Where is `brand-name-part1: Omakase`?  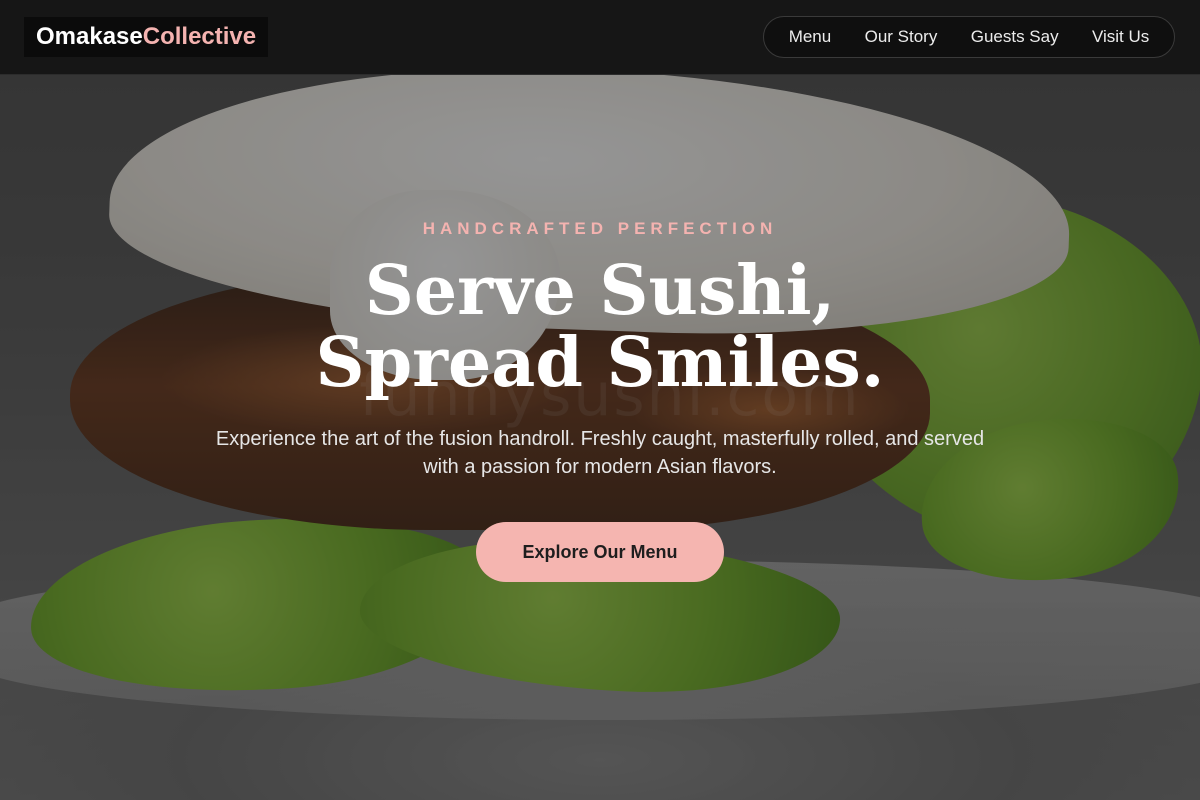
brand-name-part1: Omakase is located at coordinates (89, 36).